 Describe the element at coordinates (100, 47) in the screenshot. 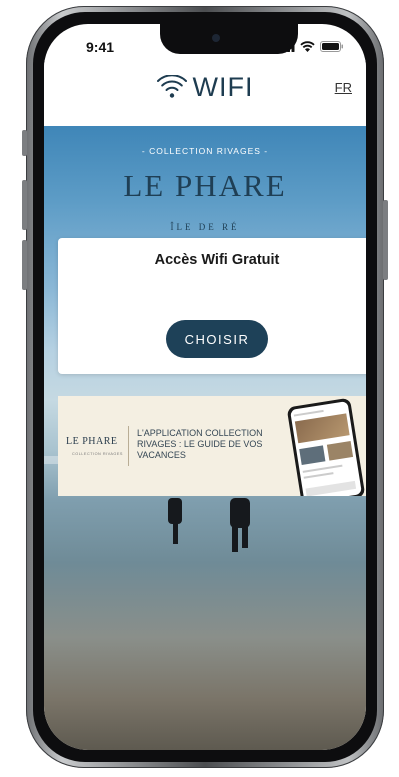

I see `status-time: 9:41` at that location.